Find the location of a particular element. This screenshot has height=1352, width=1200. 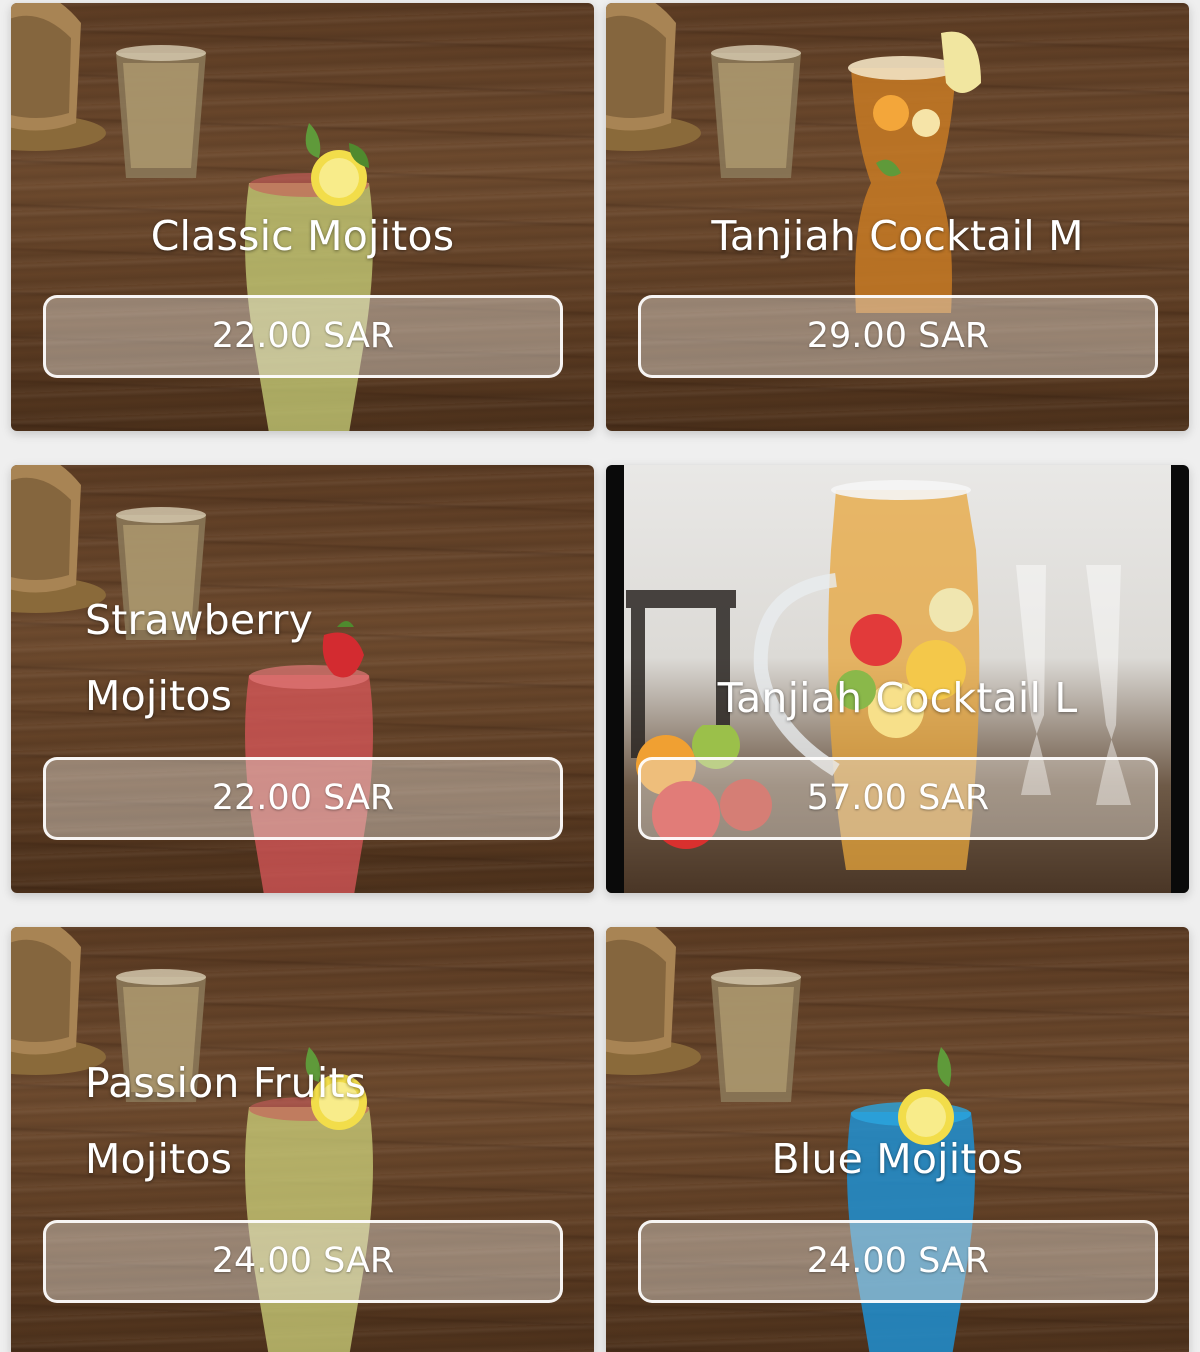

item-title: Blue Mojitos is located at coordinates (897, 1159).